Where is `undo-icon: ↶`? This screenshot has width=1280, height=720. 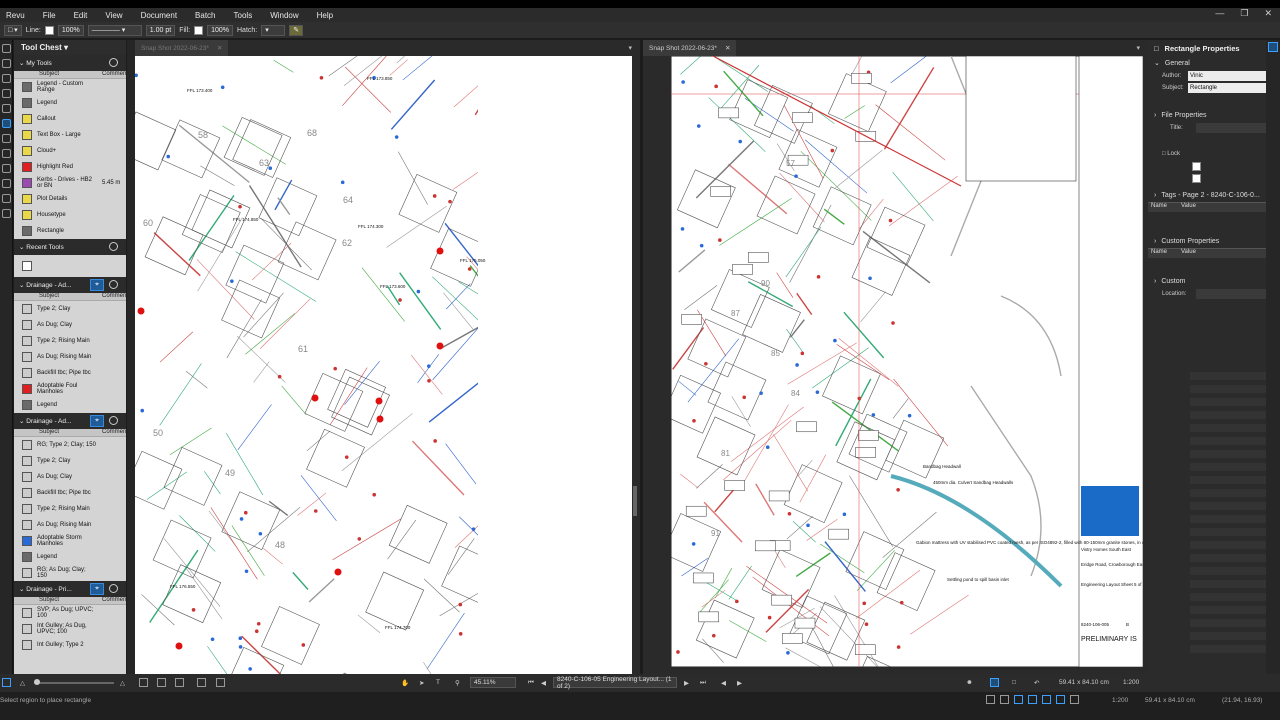 undo-icon: ↶ is located at coordinates (1036, 683).